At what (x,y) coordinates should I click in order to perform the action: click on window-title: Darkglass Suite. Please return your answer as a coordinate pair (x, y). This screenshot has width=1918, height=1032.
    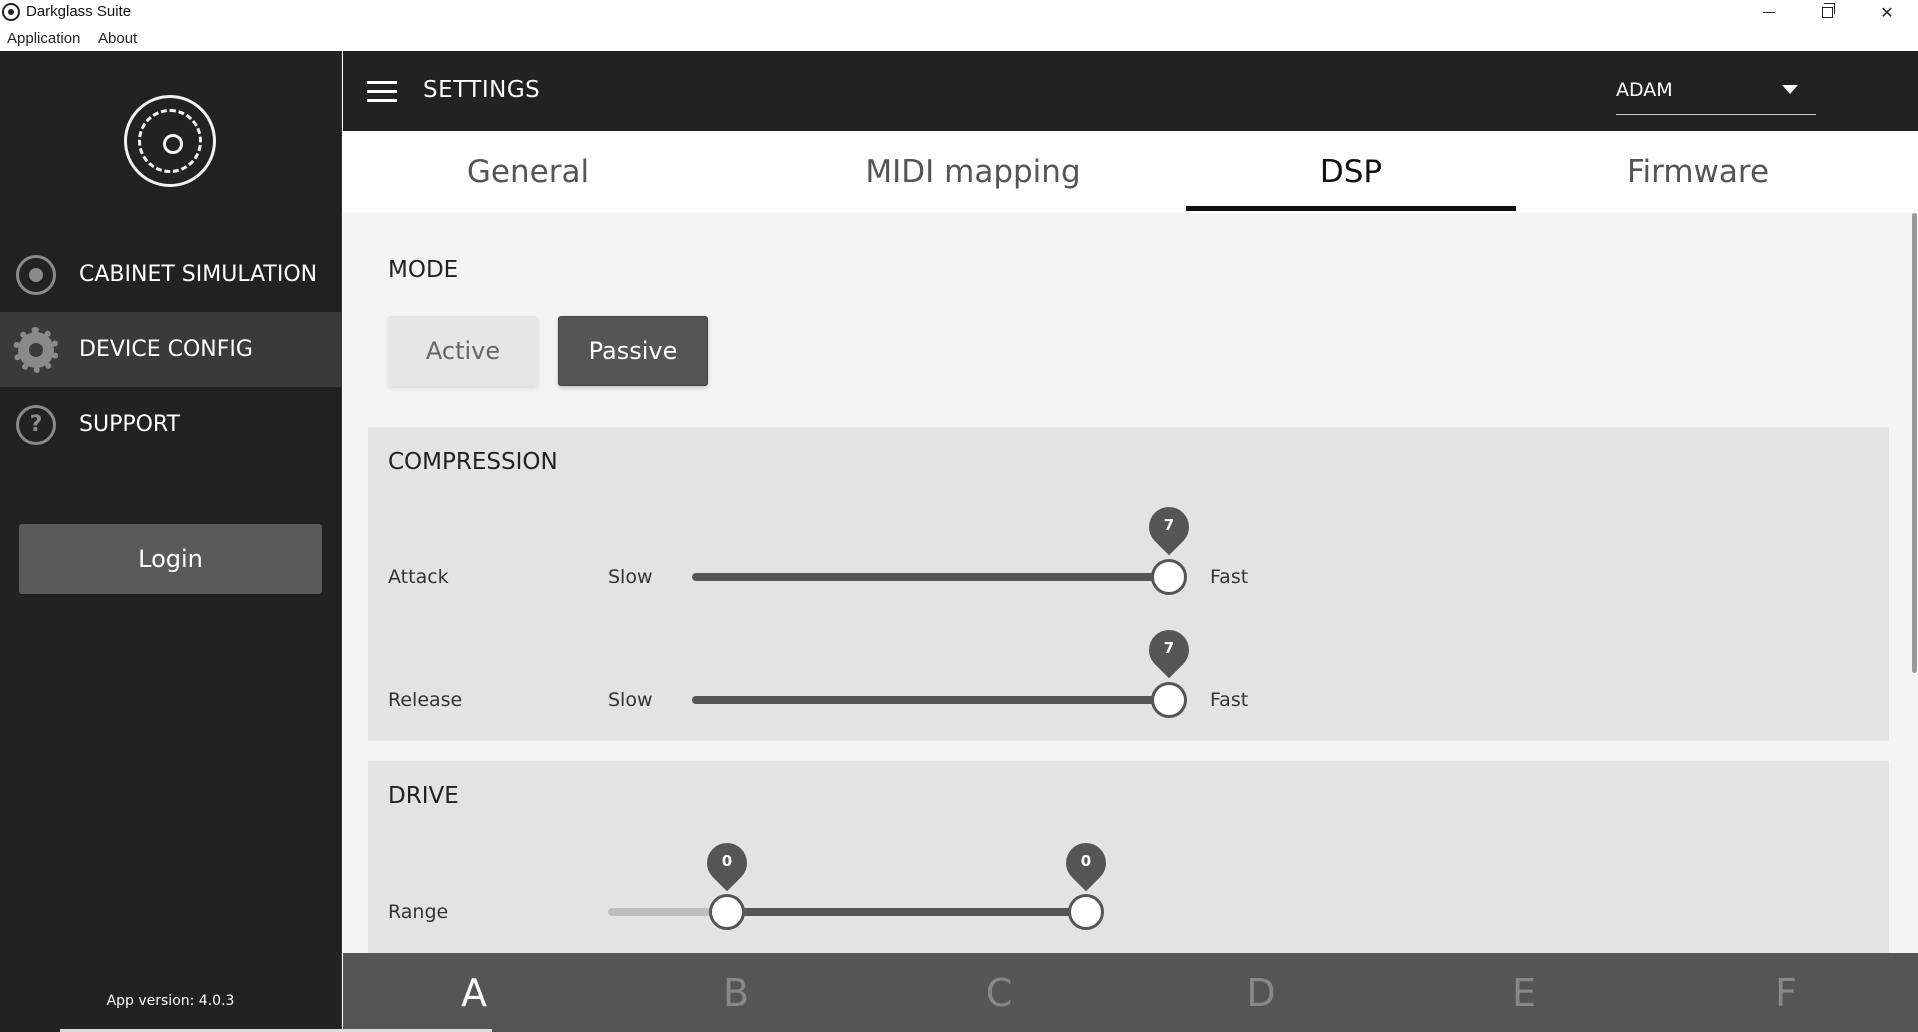
    Looking at the image, I should click on (79, 11).